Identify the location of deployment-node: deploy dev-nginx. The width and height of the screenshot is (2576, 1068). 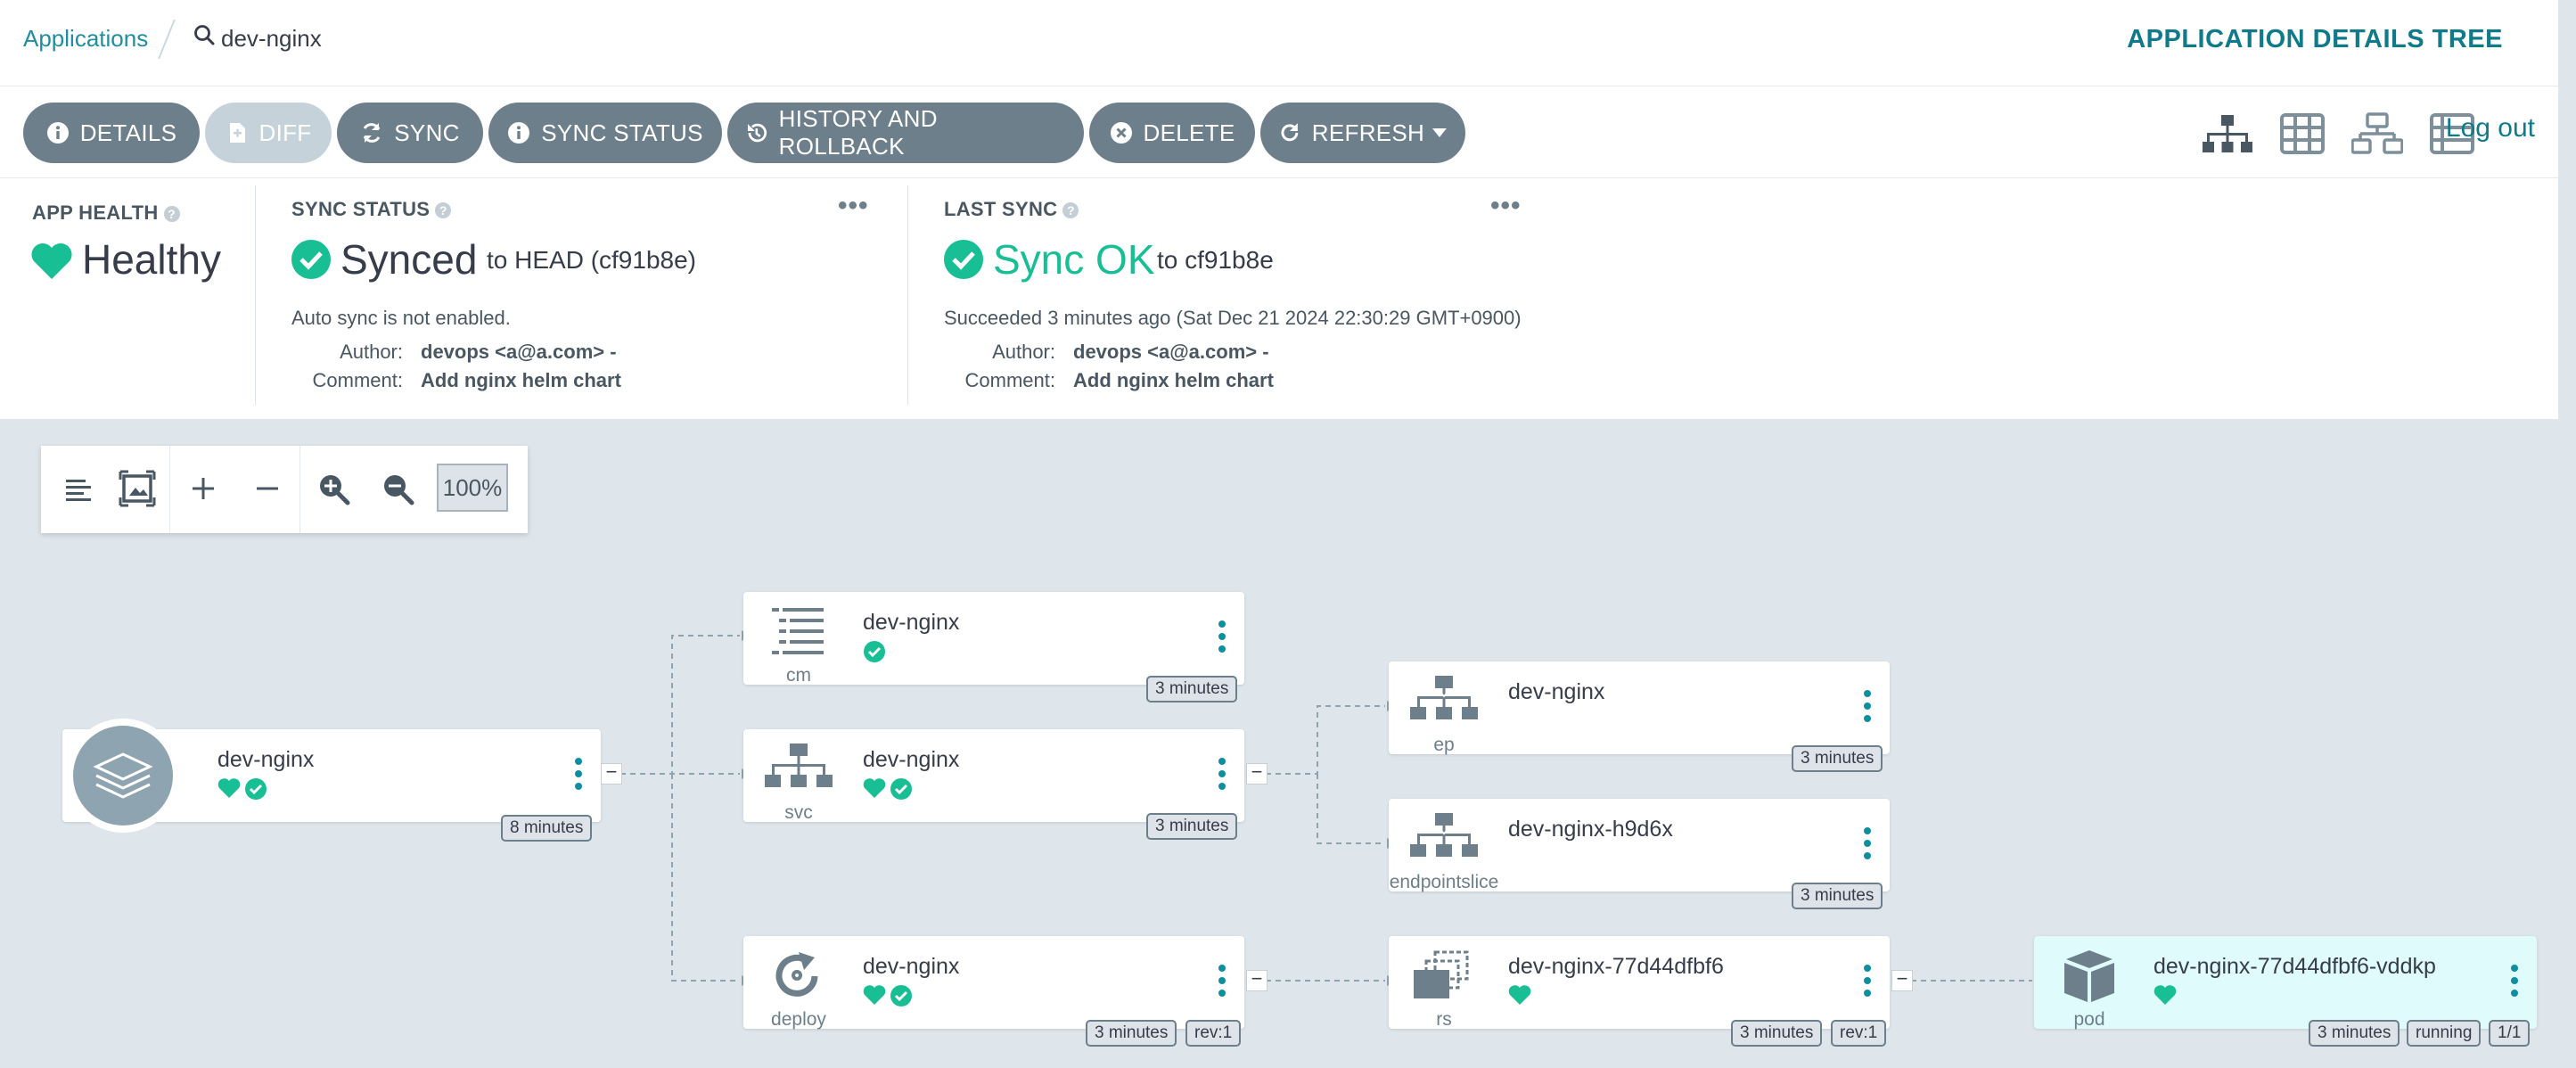
(993, 983).